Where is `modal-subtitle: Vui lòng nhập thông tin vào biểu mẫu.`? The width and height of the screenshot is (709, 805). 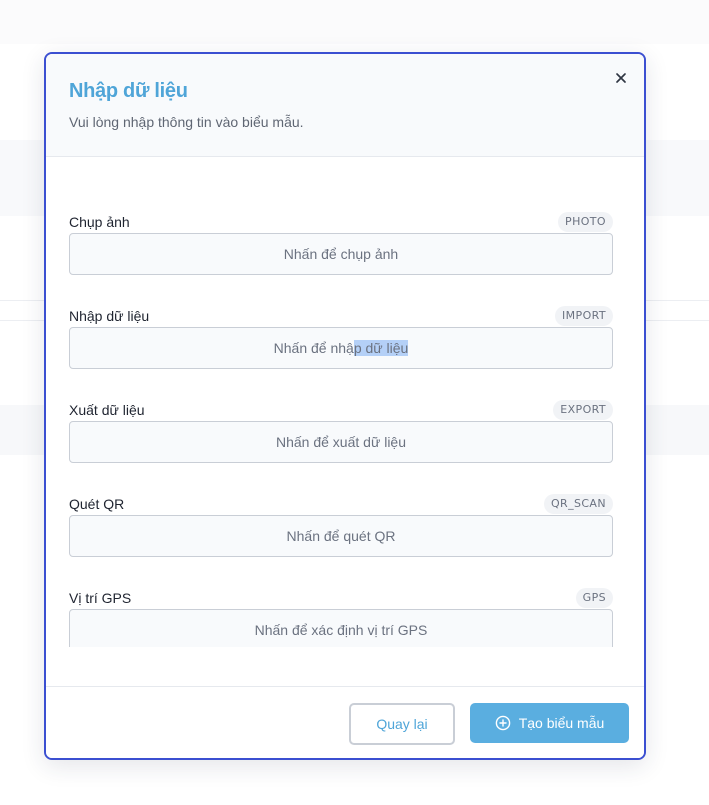 modal-subtitle: Vui lòng nhập thông tin vào biểu mẫu. is located at coordinates (186, 122).